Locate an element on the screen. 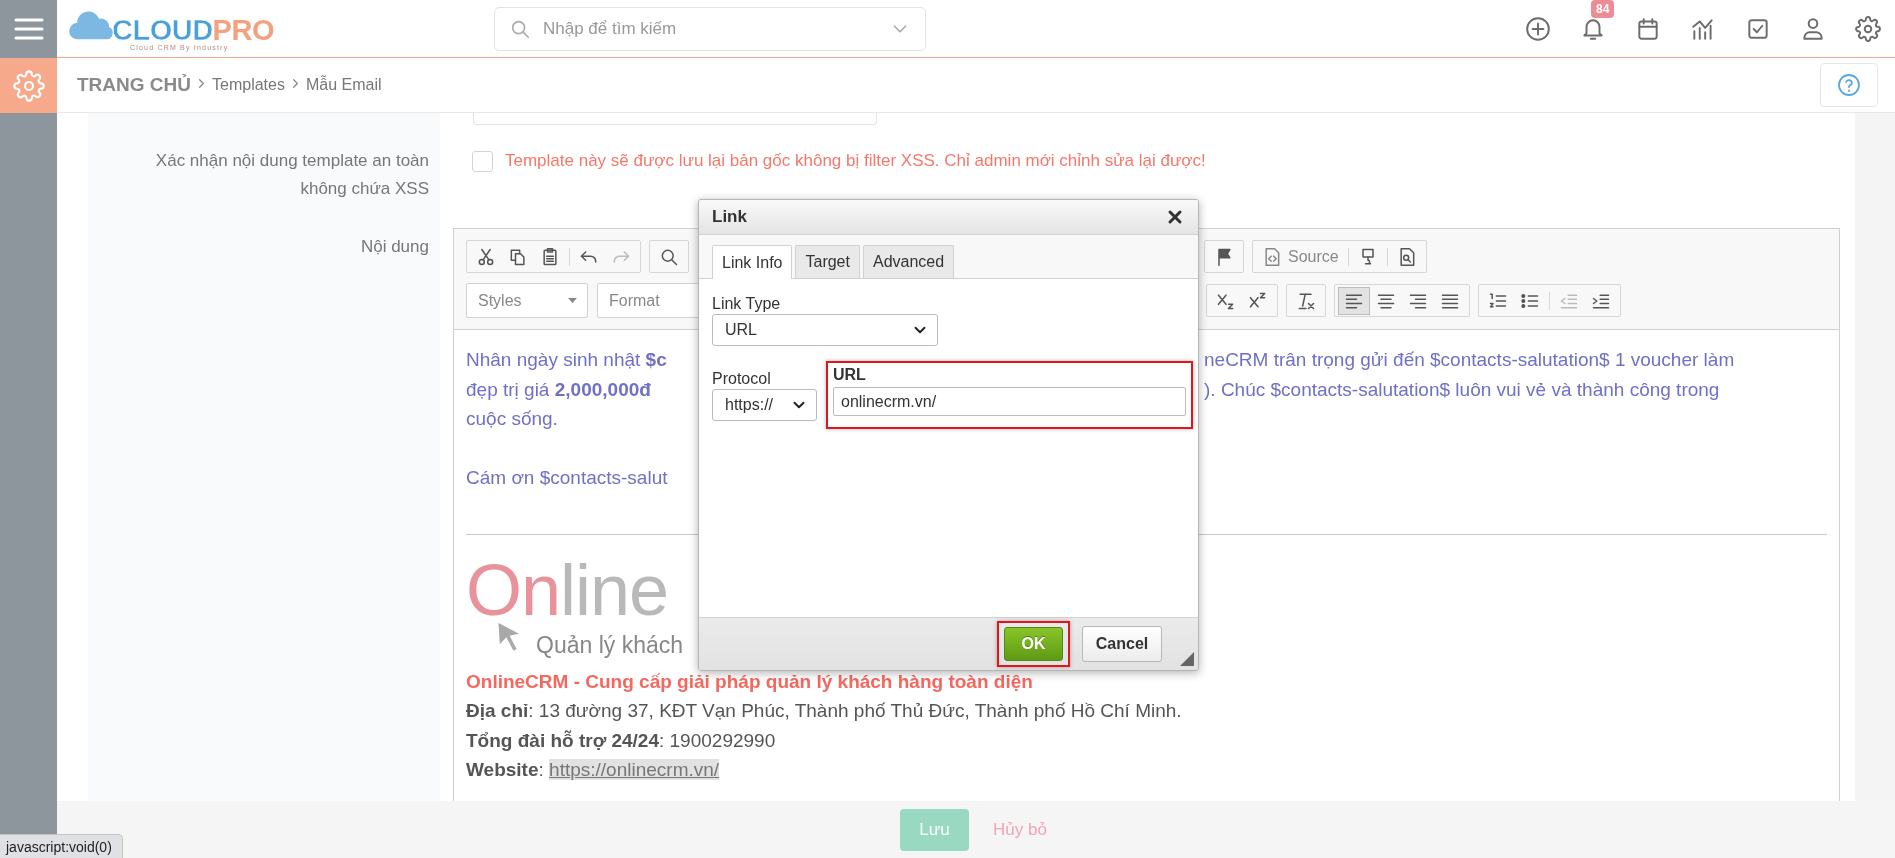 Image resolution: width=1895 pixels, height=858 pixels. field-label: Link Type is located at coordinates (746, 303).